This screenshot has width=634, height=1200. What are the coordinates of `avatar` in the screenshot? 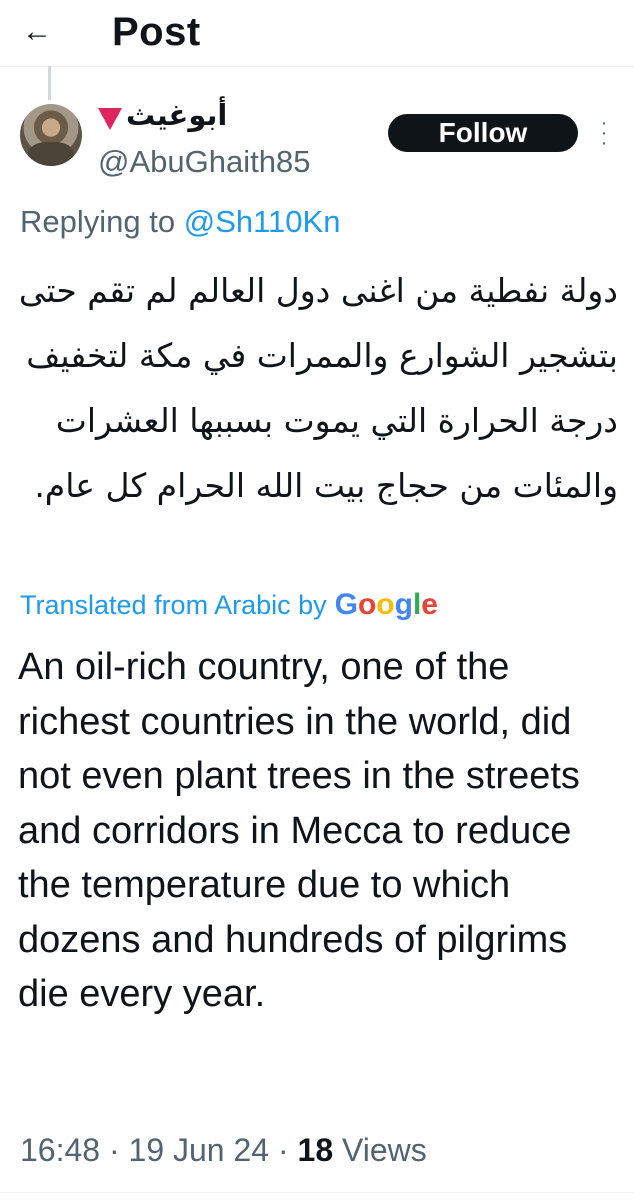 It's located at (51, 135).